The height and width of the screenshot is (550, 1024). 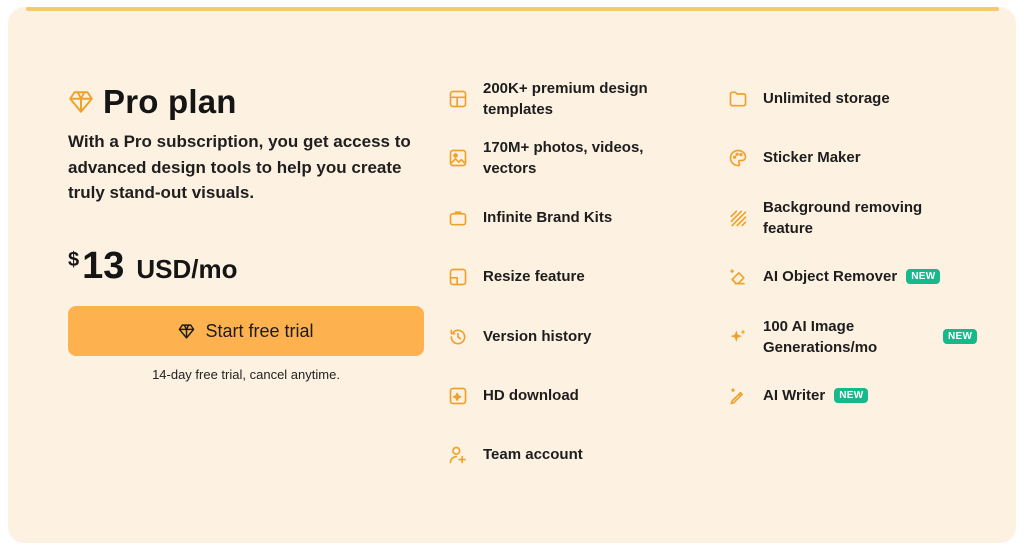 I want to click on feature-item: Sticker Maker, so click(x=848, y=157).